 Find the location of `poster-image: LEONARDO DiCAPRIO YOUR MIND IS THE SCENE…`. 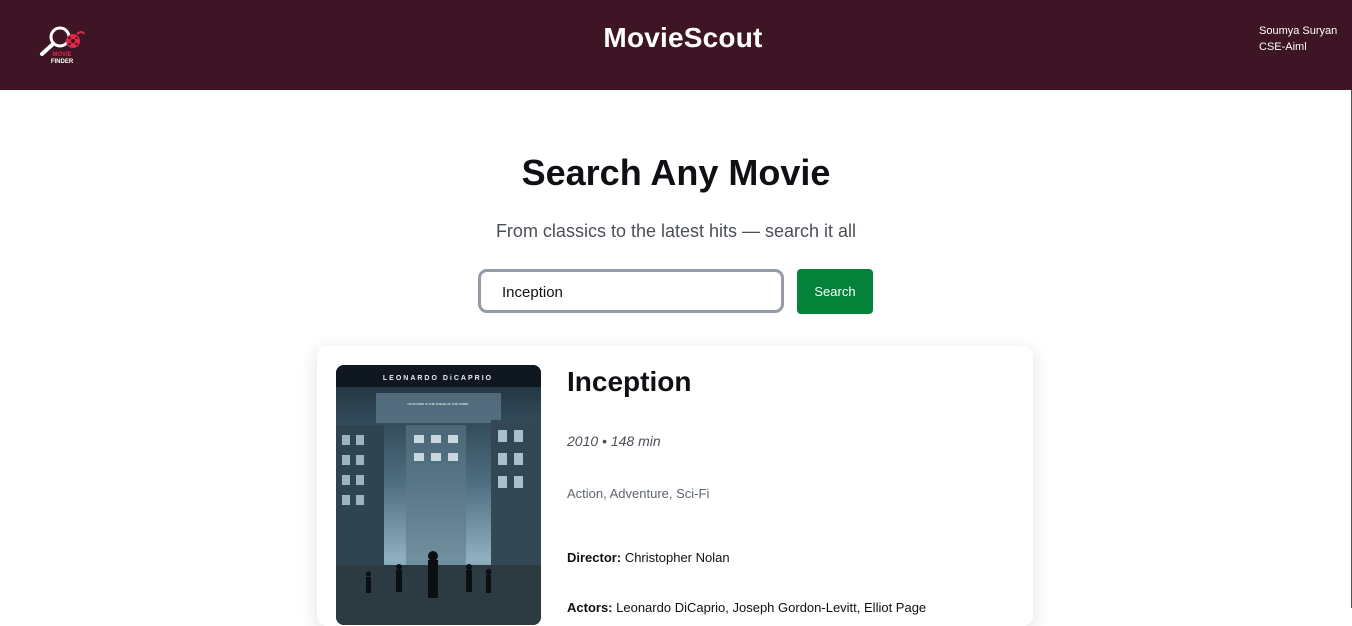

poster-image: LEONARDO DiCAPRIO YOUR MIND IS THE SCENE… is located at coordinates (438, 495).